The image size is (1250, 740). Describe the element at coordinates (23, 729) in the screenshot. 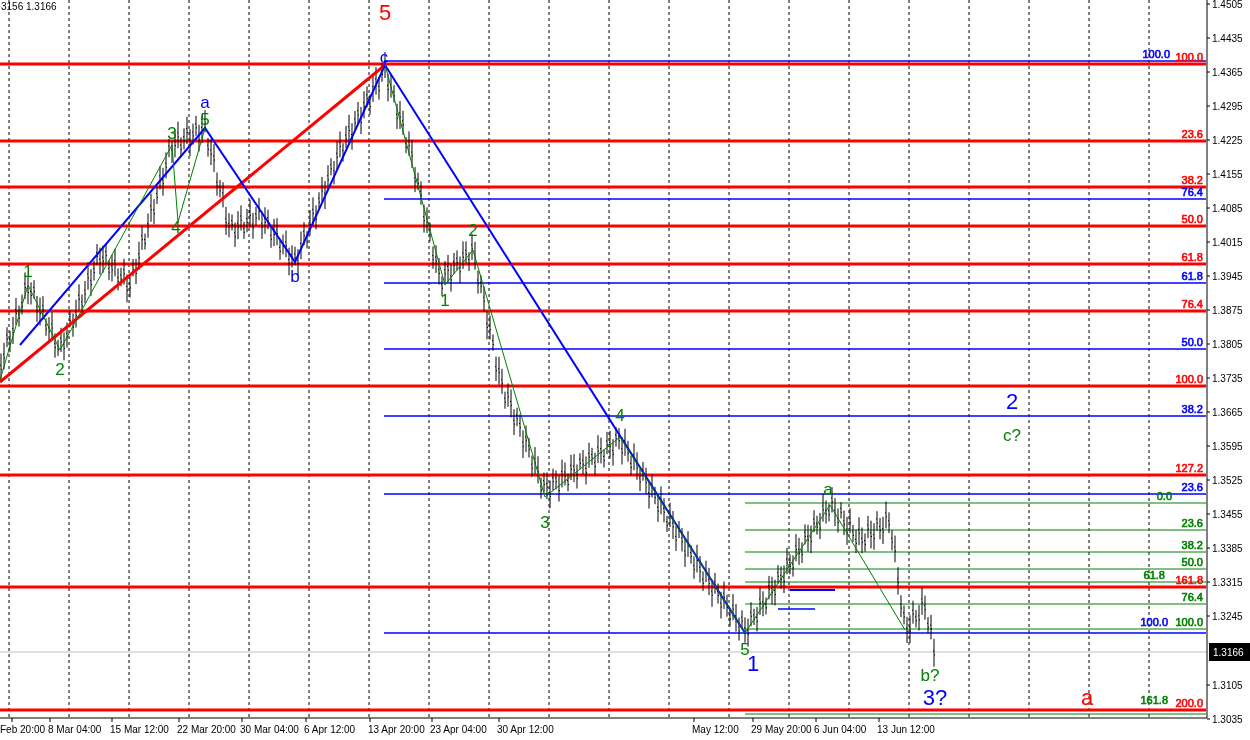

I see `time-axis-label: Feb 20:00` at that location.